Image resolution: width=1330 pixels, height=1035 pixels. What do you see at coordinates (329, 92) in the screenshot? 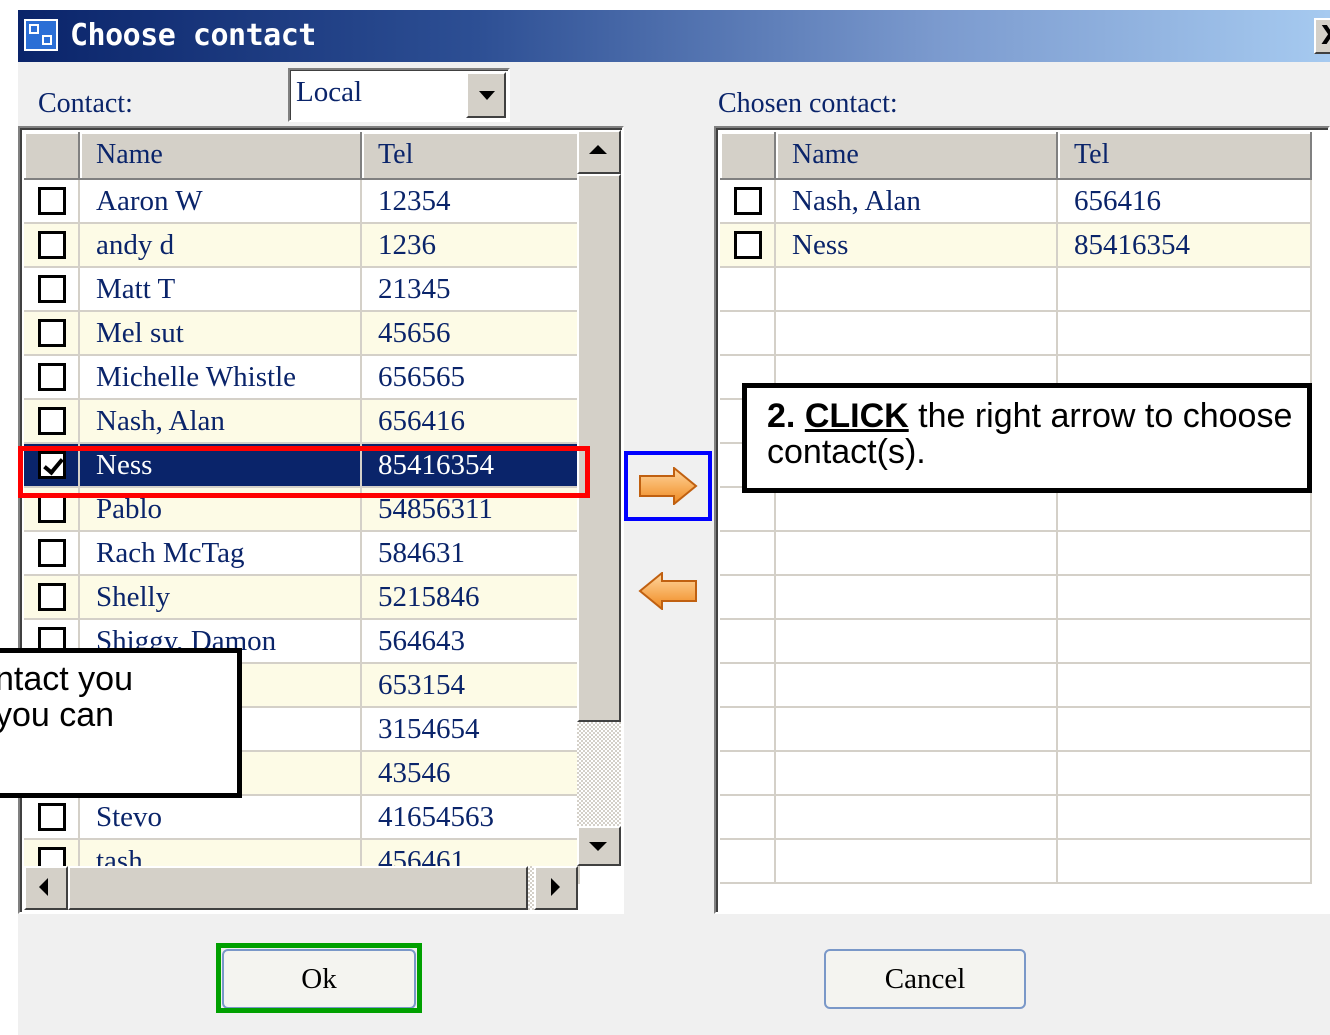
I see `contact-source-value: Local` at bounding box center [329, 92].